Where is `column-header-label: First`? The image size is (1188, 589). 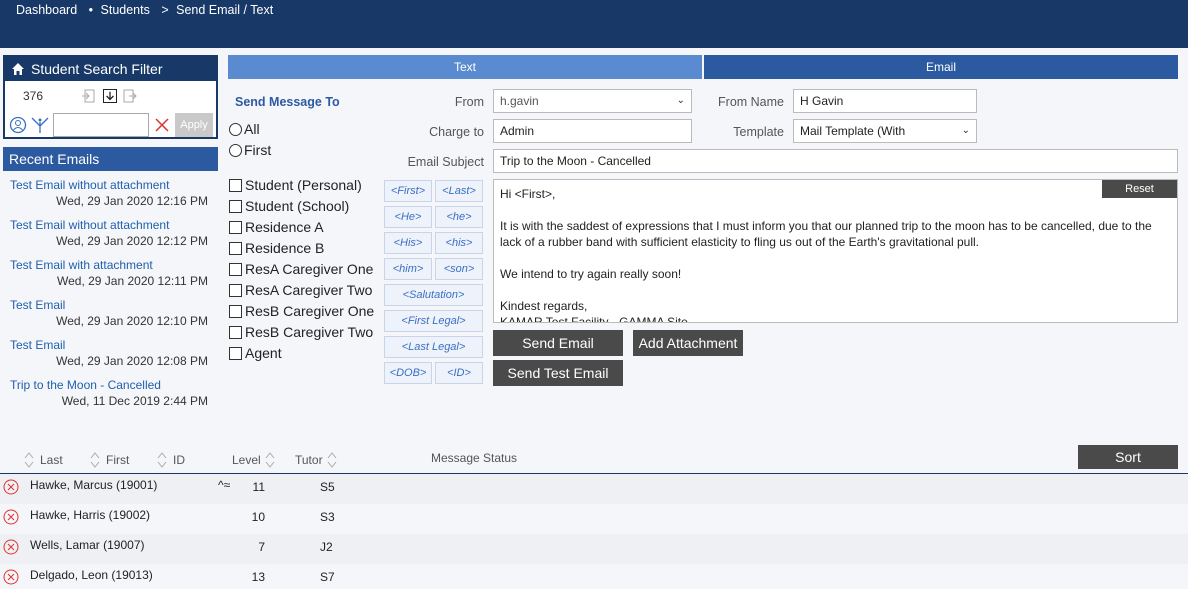
column-header-label: First is located at coordinates (118, 460).